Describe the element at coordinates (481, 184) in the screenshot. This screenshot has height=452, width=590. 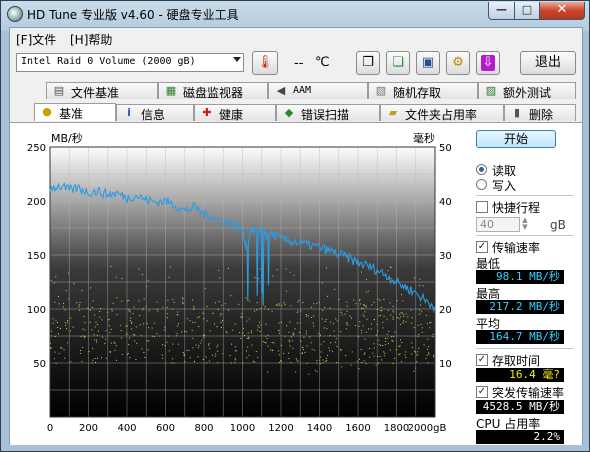
I see `write-radio` at that location.